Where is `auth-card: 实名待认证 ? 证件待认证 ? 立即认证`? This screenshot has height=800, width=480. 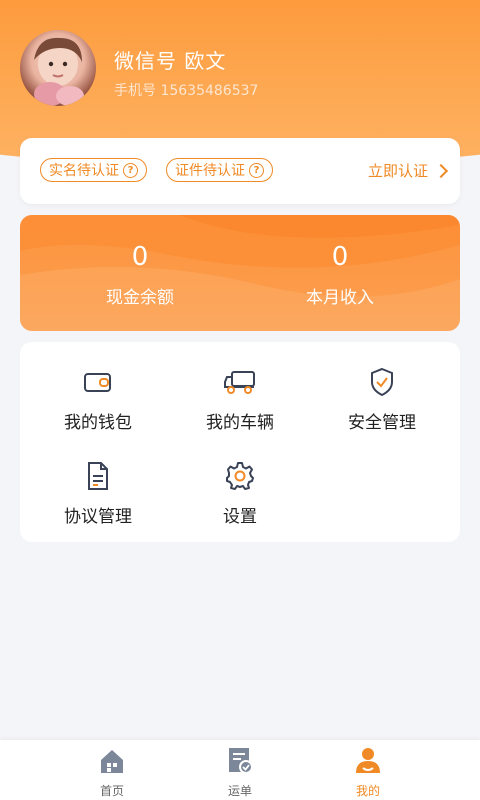 auth-card: 实名待认证 ? 证件待认证 ? 立即认证 is located at coordinates (240, 171).